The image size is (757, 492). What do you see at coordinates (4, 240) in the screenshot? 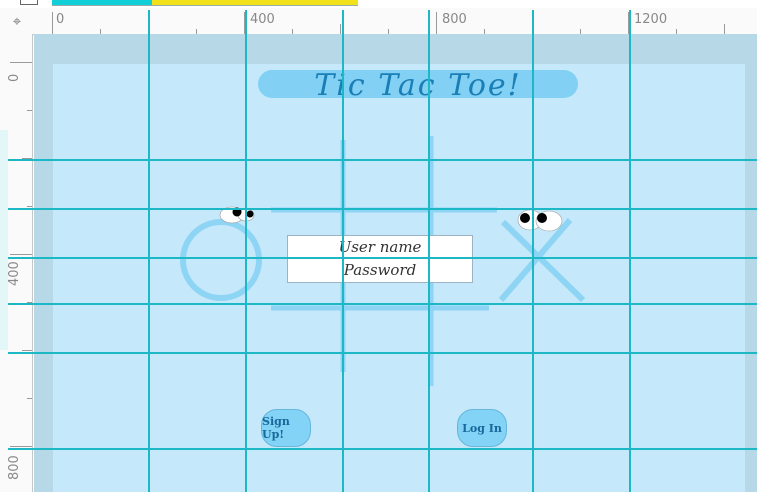
I see `panel-edge` at bounding box center [4, 240].